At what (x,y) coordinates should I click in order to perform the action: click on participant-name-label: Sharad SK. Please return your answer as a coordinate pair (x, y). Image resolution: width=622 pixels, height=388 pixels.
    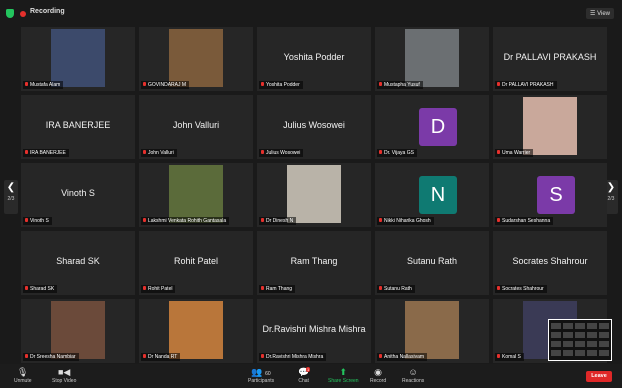
    Looking at the image, I should click on (40, 289).